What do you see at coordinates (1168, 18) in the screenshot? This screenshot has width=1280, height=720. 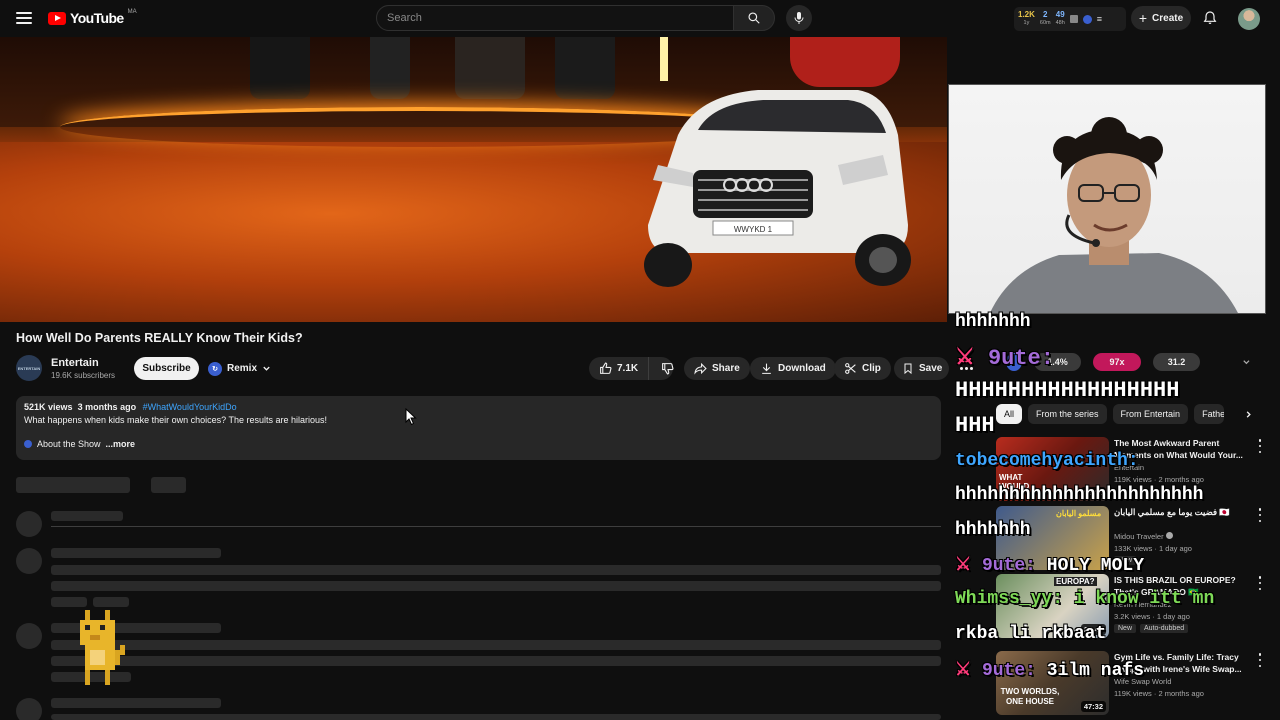 I see `create-label: Create` at bounding box center [1168, 18].